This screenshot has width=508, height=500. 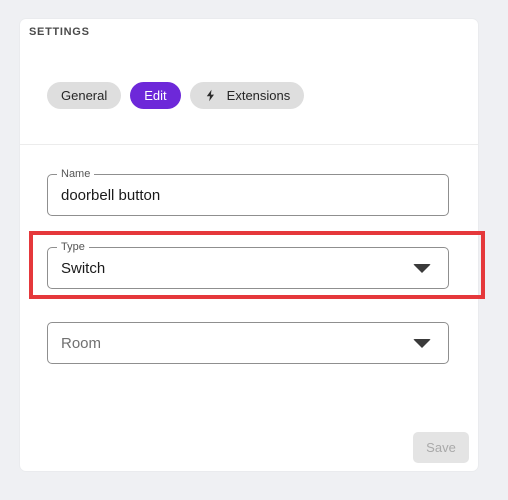 What do you see at coordinates (248, 343) in the screenshot?
I see `room-select: Room` at bounding box center [248, 343].